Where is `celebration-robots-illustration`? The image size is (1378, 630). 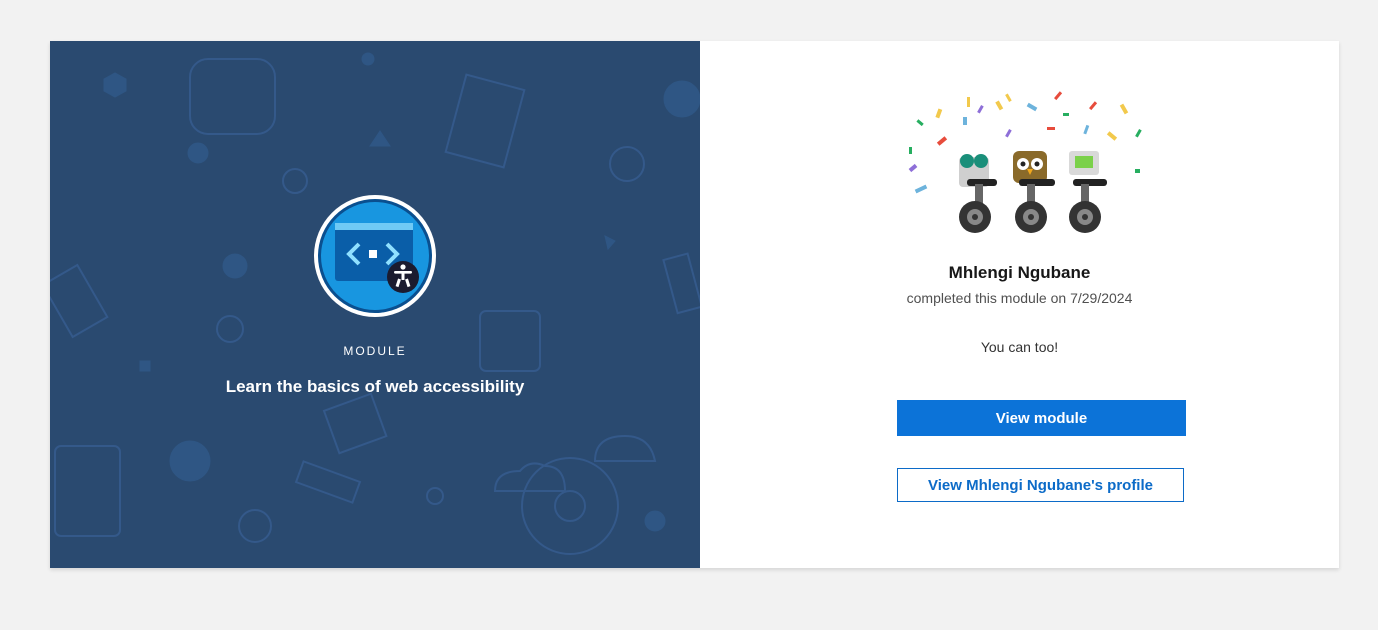
celebration-robots-illustration is located at coordinates (1025, 162).